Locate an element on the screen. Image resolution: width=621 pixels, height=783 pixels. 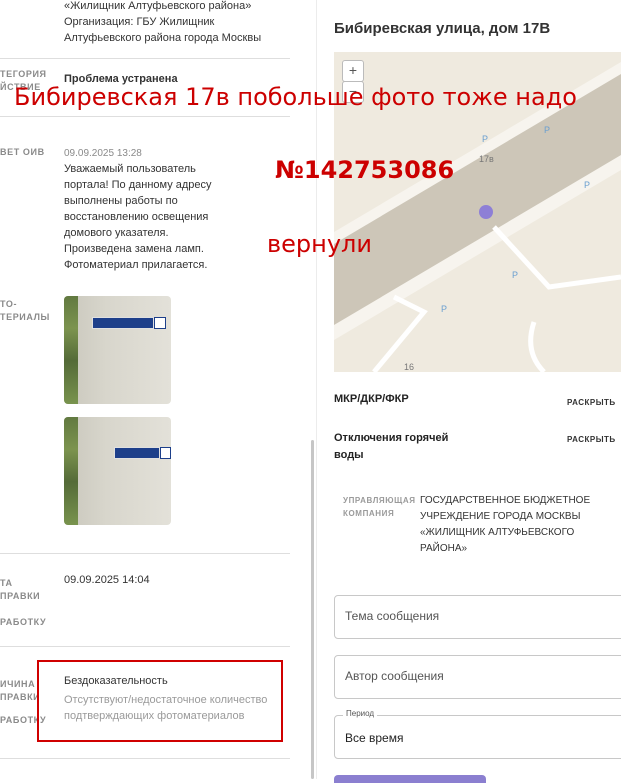
sent-value: 09.09.2025 14:04 is located at coordinates (107, 580).